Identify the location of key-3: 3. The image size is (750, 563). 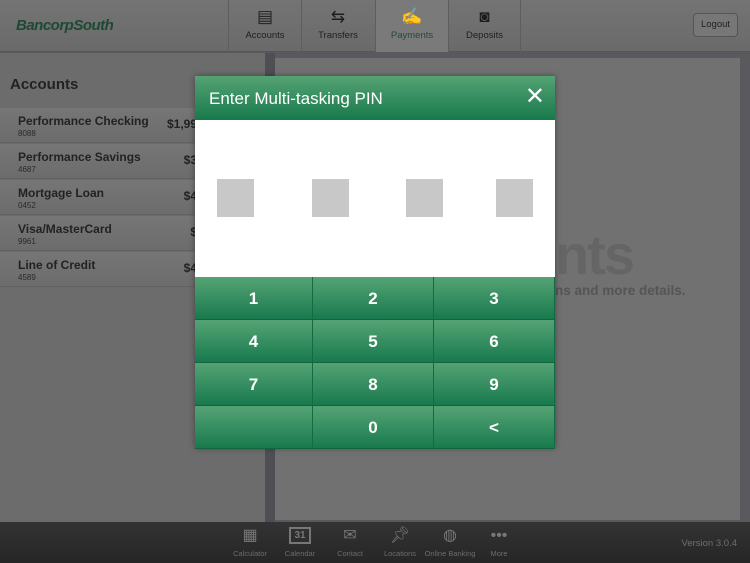
(494, 298).